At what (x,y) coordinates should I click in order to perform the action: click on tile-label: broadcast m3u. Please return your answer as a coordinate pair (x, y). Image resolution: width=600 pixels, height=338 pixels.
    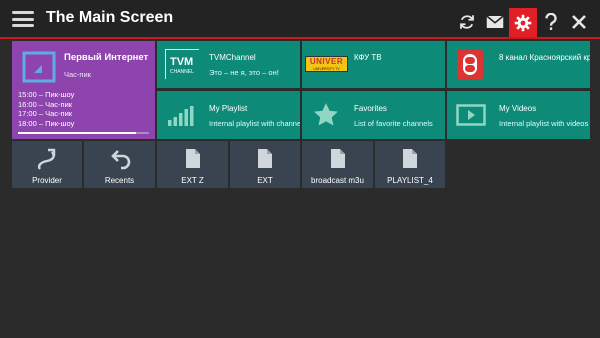
    Looking at the image, I should click on (337, 180).